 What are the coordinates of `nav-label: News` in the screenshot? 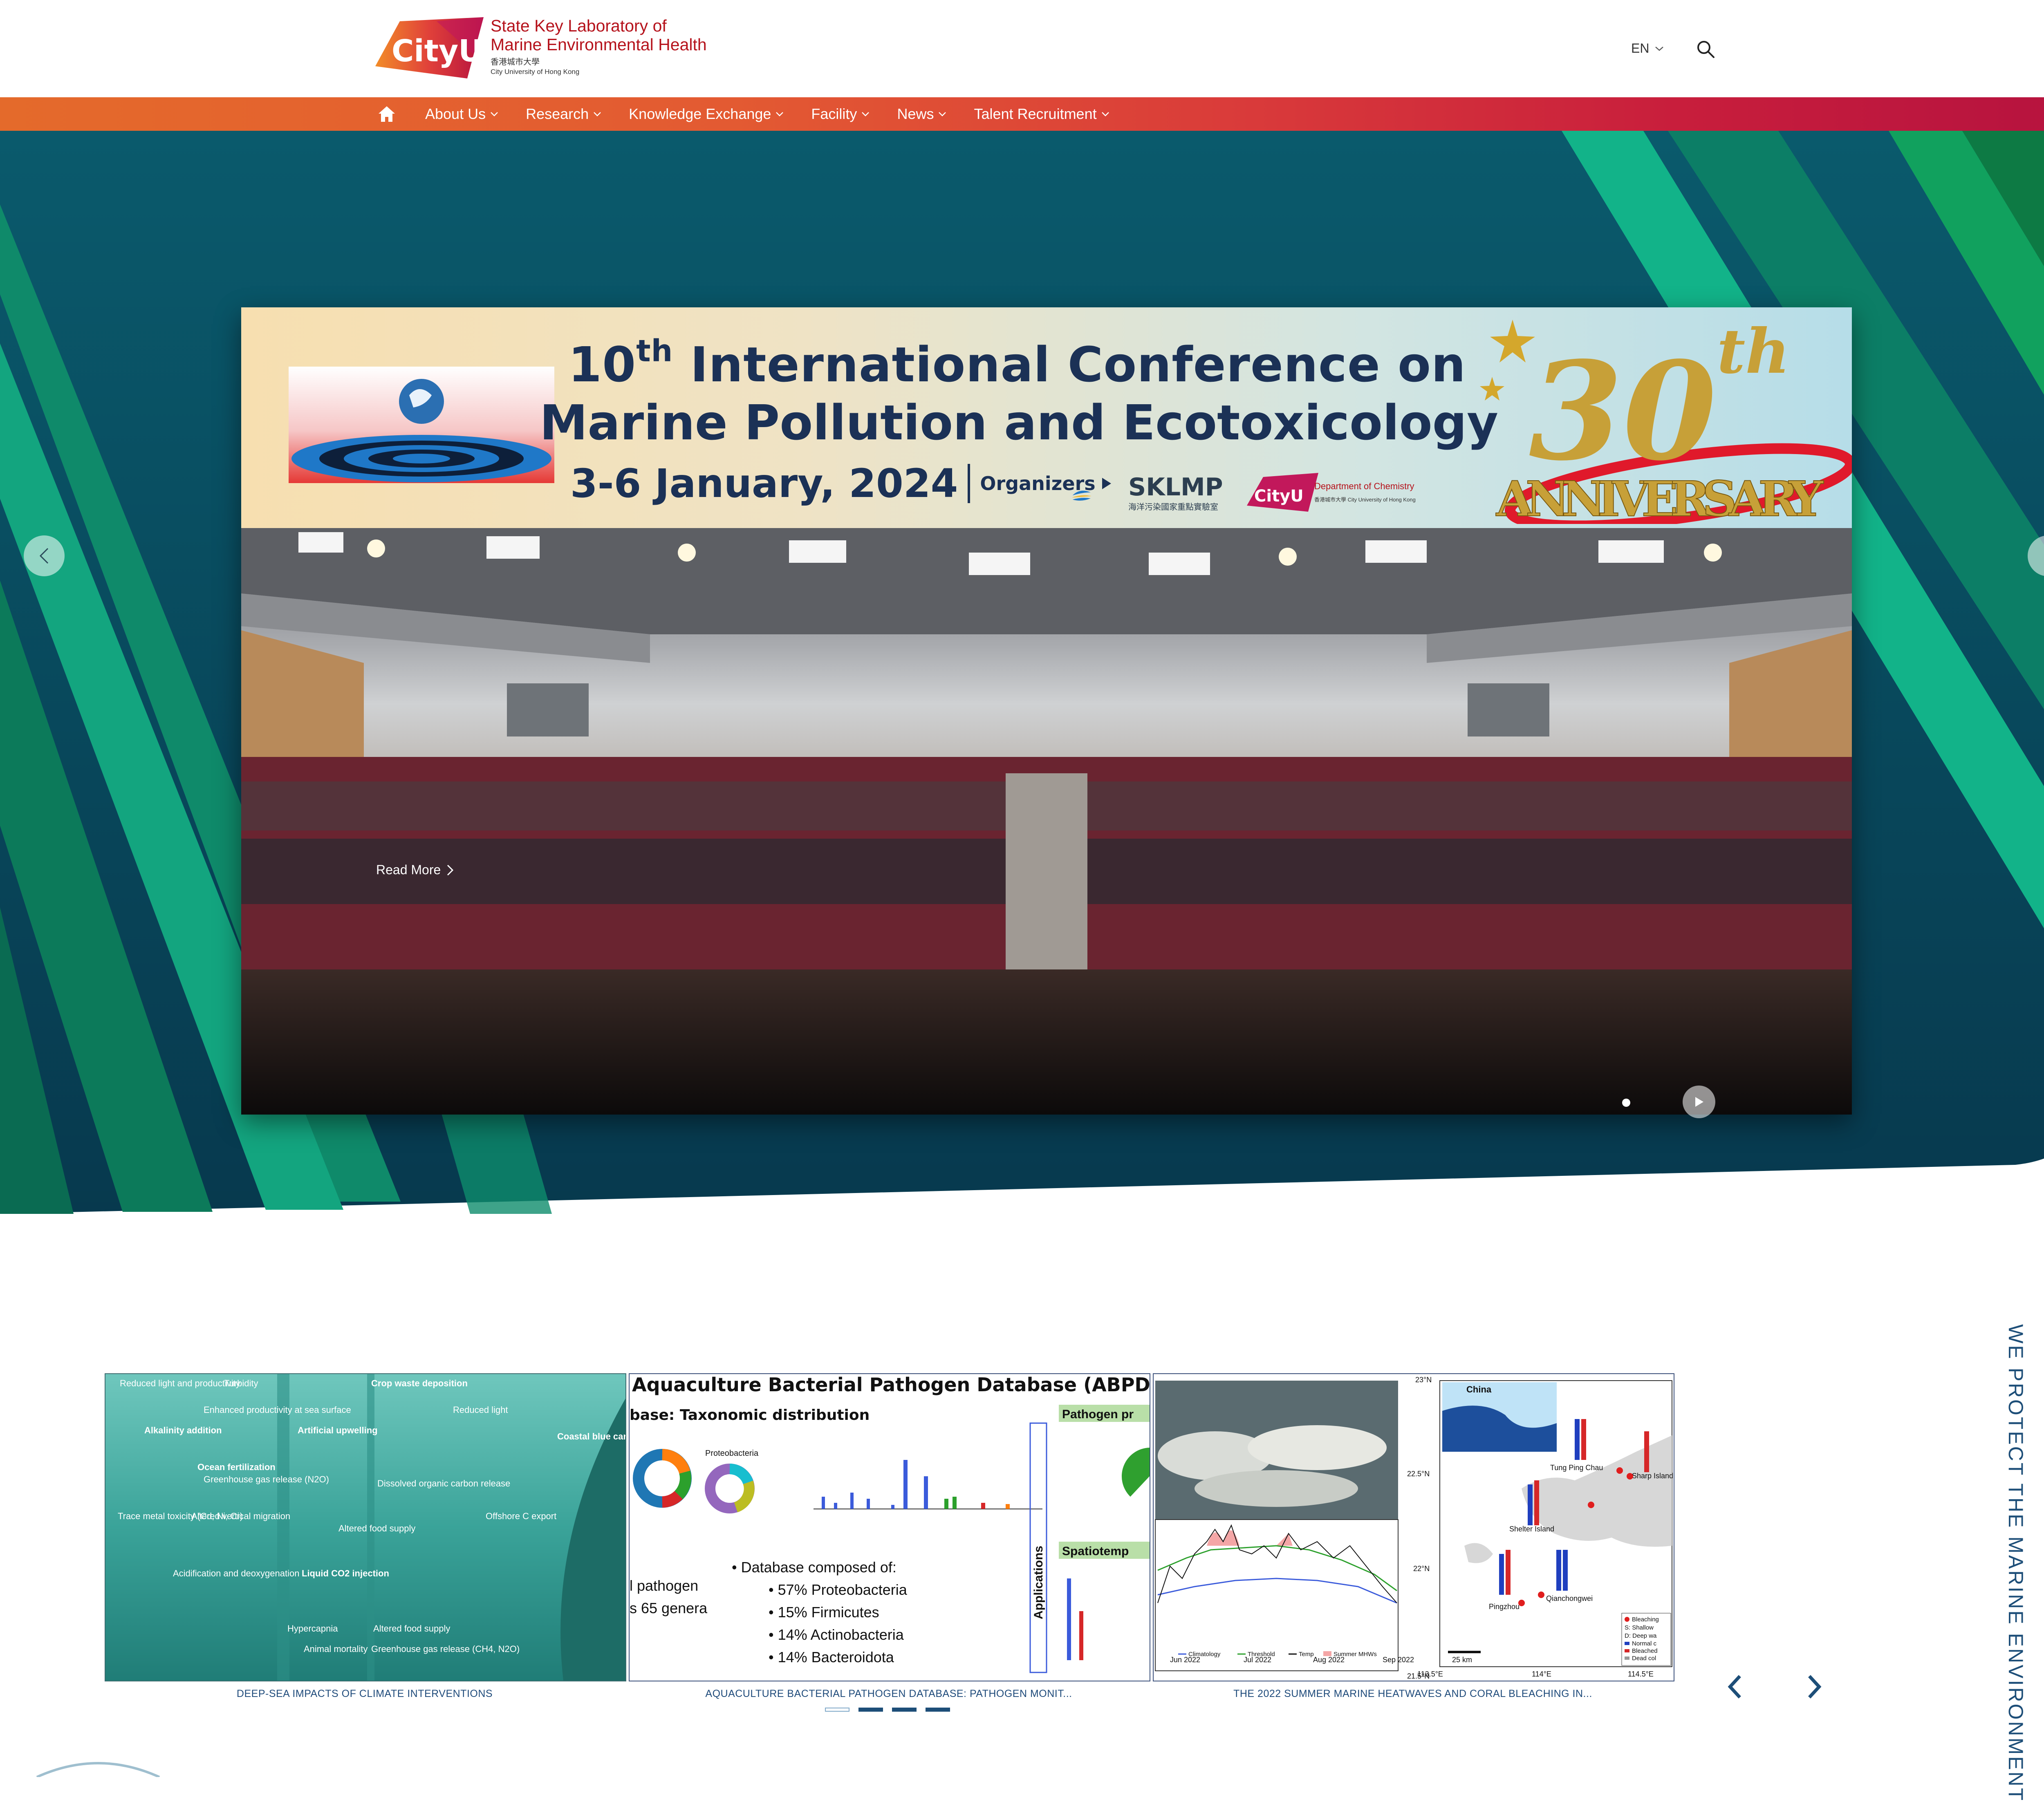 It's located at (916, 113).